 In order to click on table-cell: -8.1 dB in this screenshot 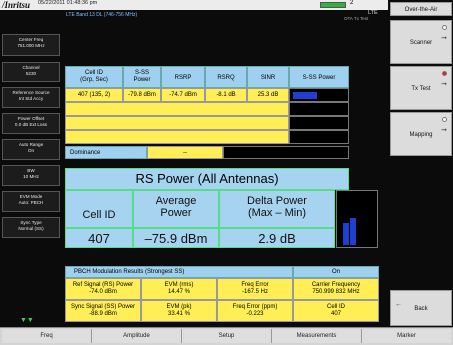, I will do `click(226, 95)`.